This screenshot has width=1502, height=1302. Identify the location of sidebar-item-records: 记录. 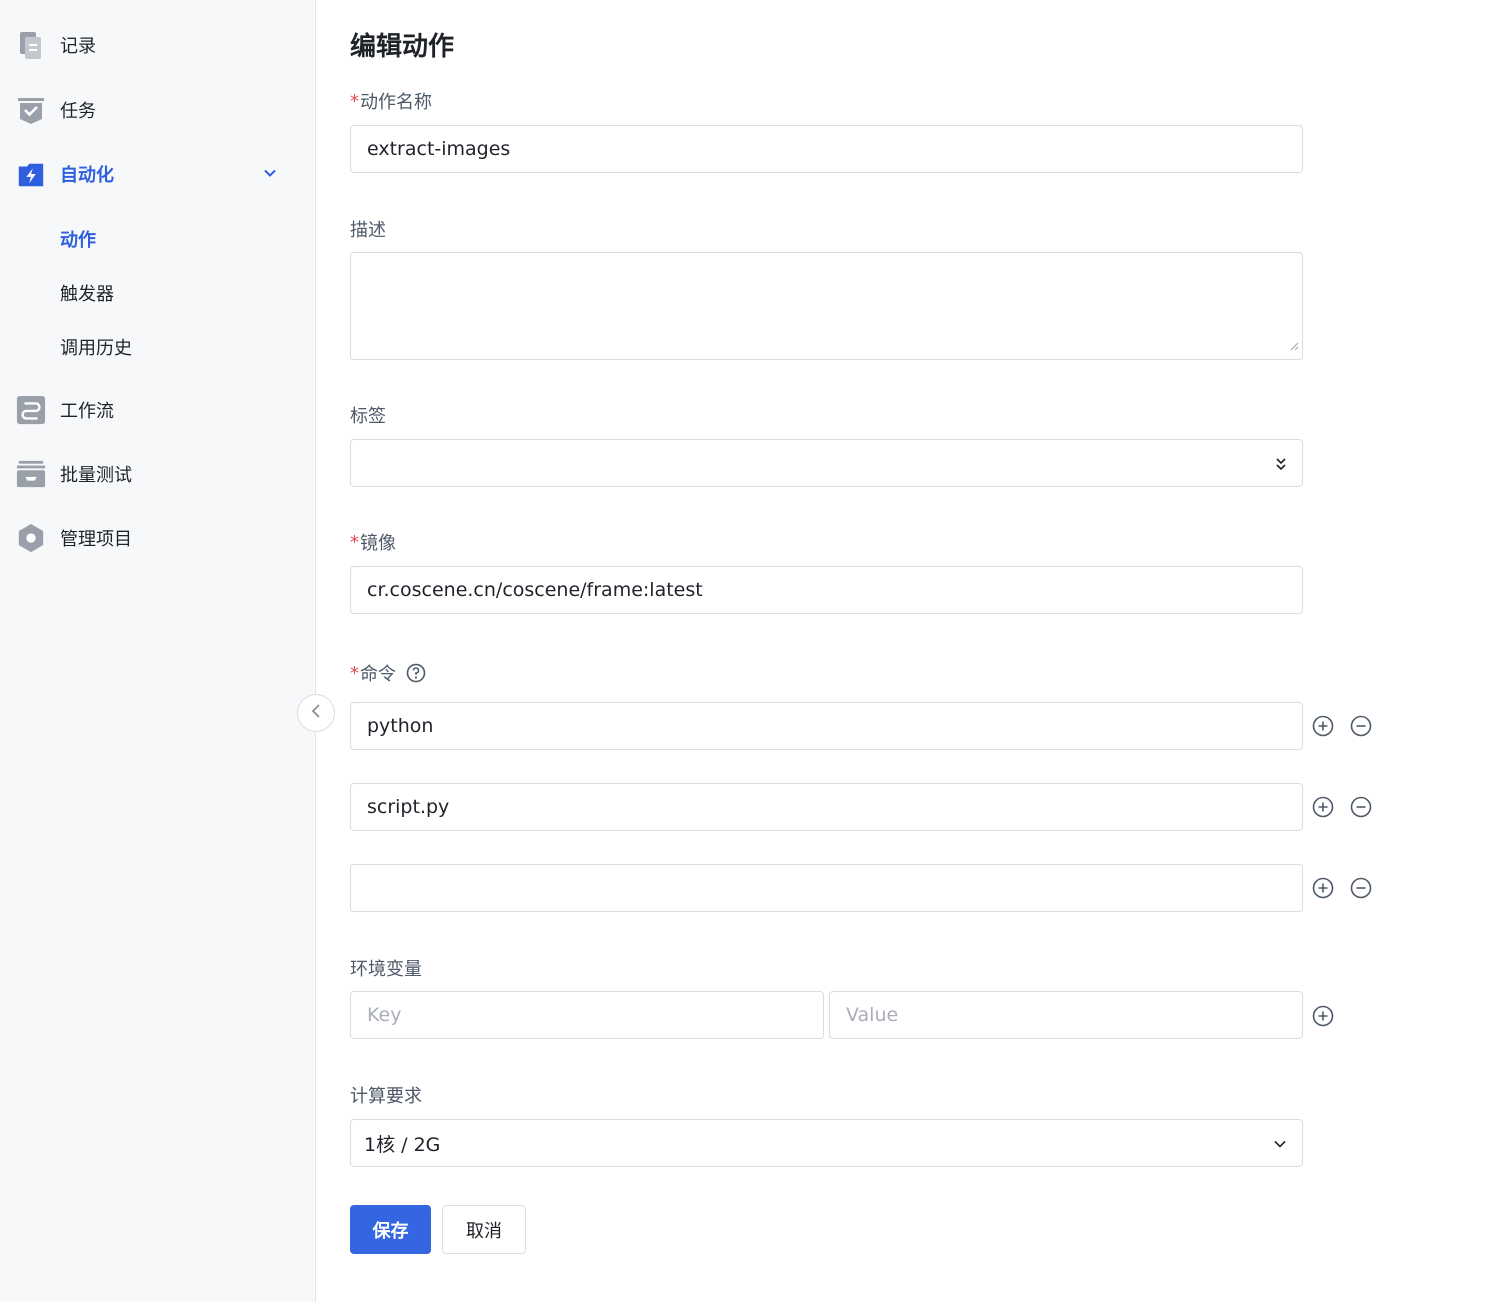
(151, 45).